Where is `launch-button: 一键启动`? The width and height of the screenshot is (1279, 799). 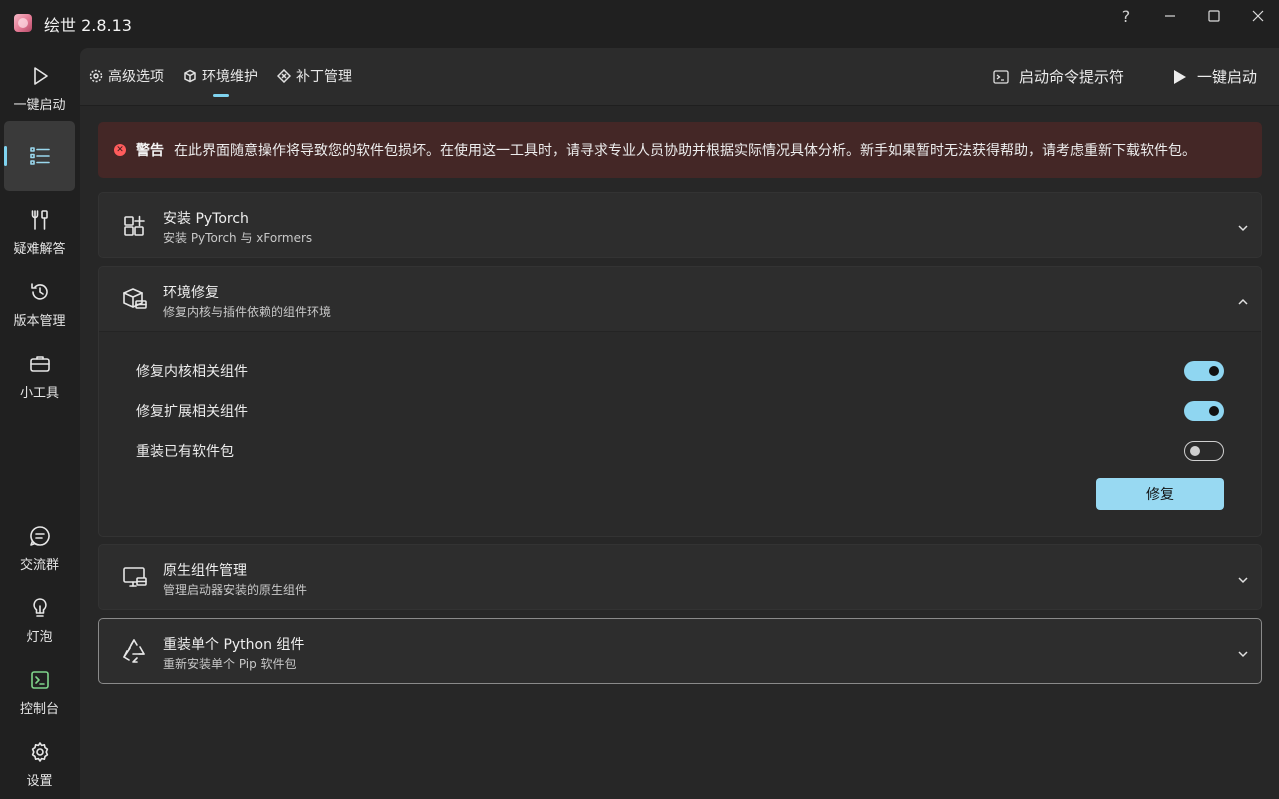 launch-button: 一键启动 is located at coordinates (1215, 76).